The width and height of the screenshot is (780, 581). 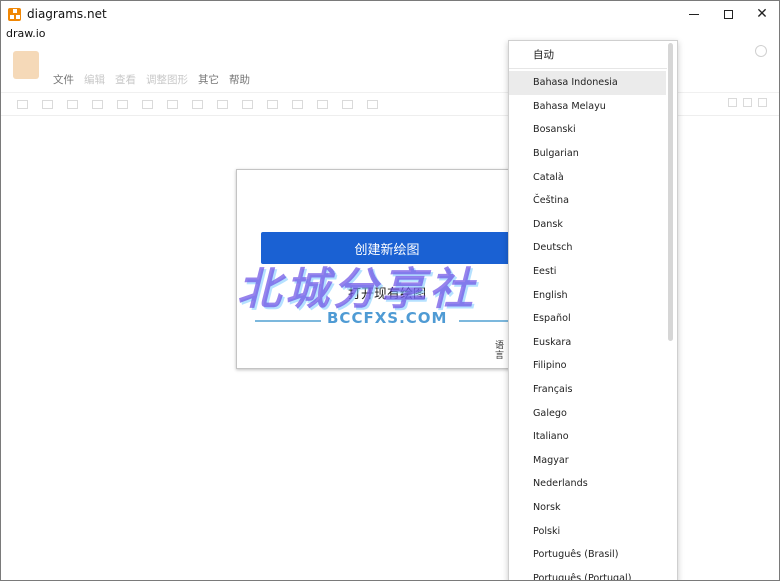 I want to click on language-option: Português (Portugal), so click(x=587, y=573).